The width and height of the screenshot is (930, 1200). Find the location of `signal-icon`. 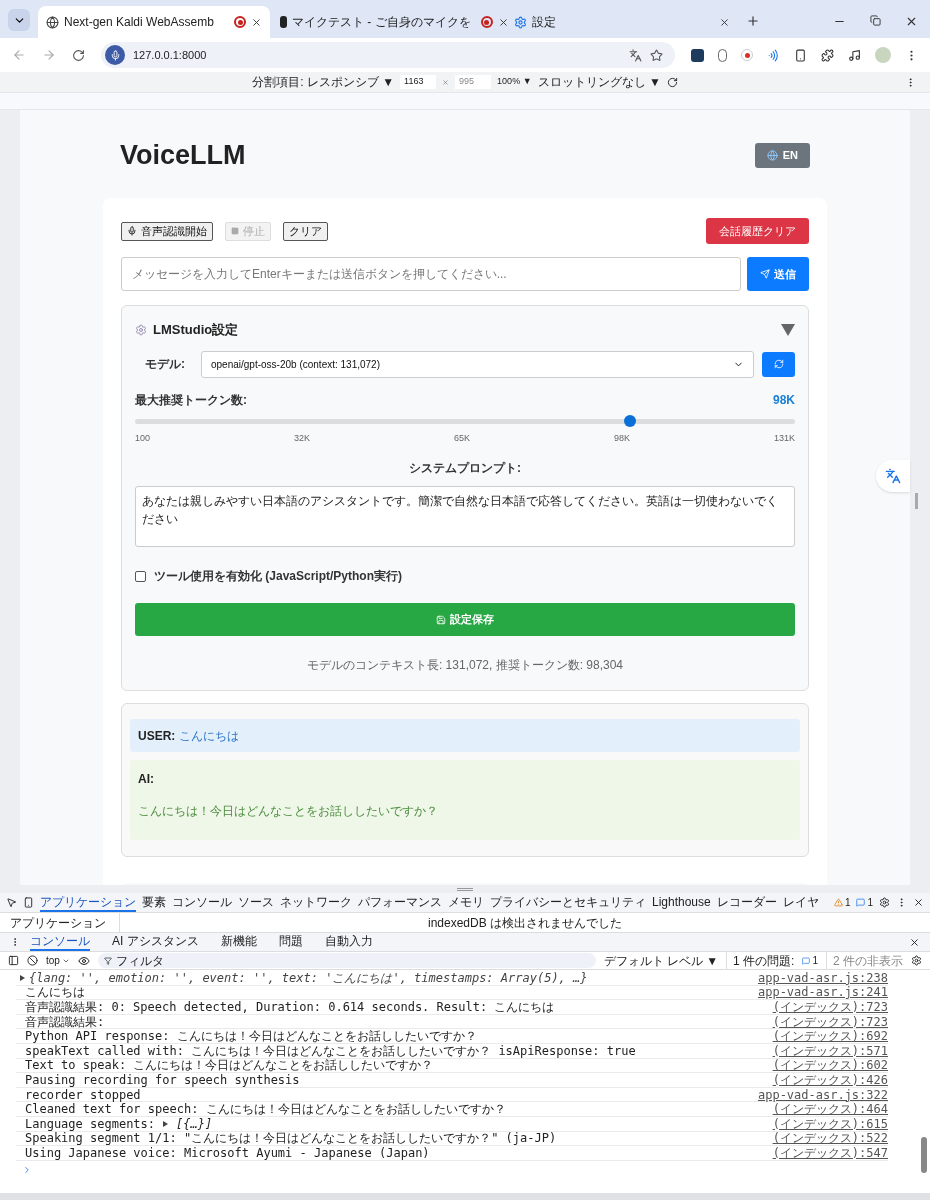

signal-icon is located at coordinates (773, 55).